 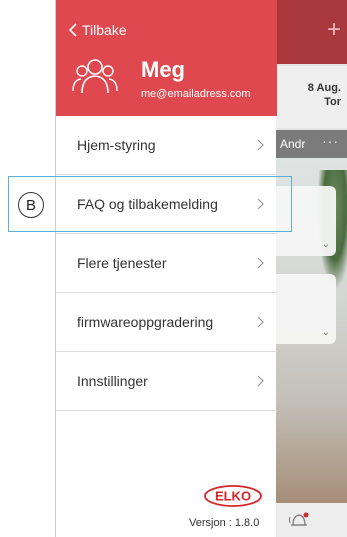 What do you see at coordinates (95, 76) in the screenshot?
I see `users-icon` at bounding box center [95, 76].